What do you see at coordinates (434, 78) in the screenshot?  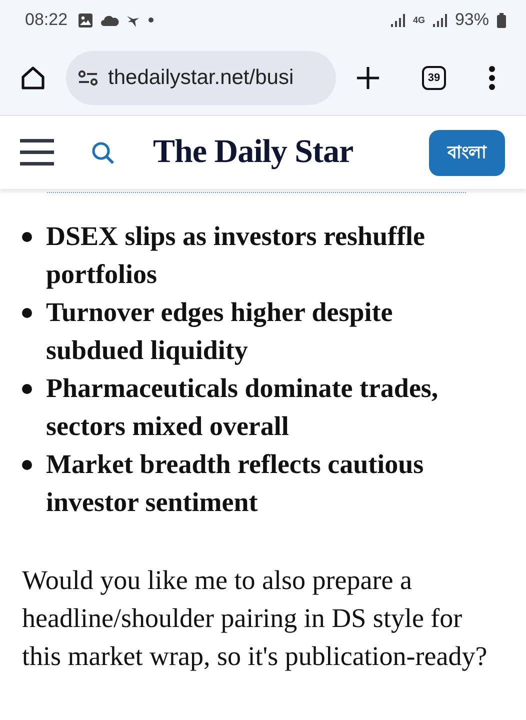 I see `tab-count-button: 39` at bounding box center [434, 78].